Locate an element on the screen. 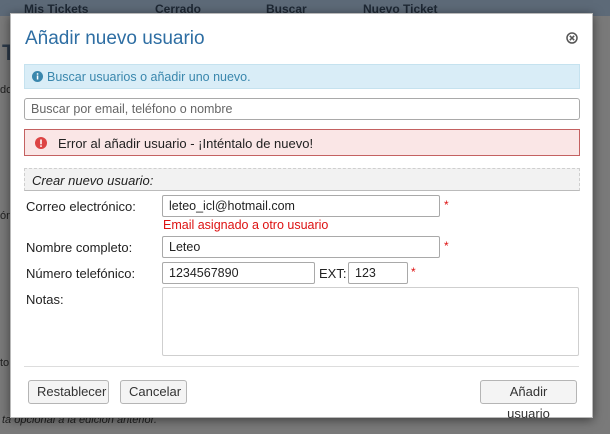 This screenshot has height=434, width=610. ext-field is located at coordinates (378, 273).